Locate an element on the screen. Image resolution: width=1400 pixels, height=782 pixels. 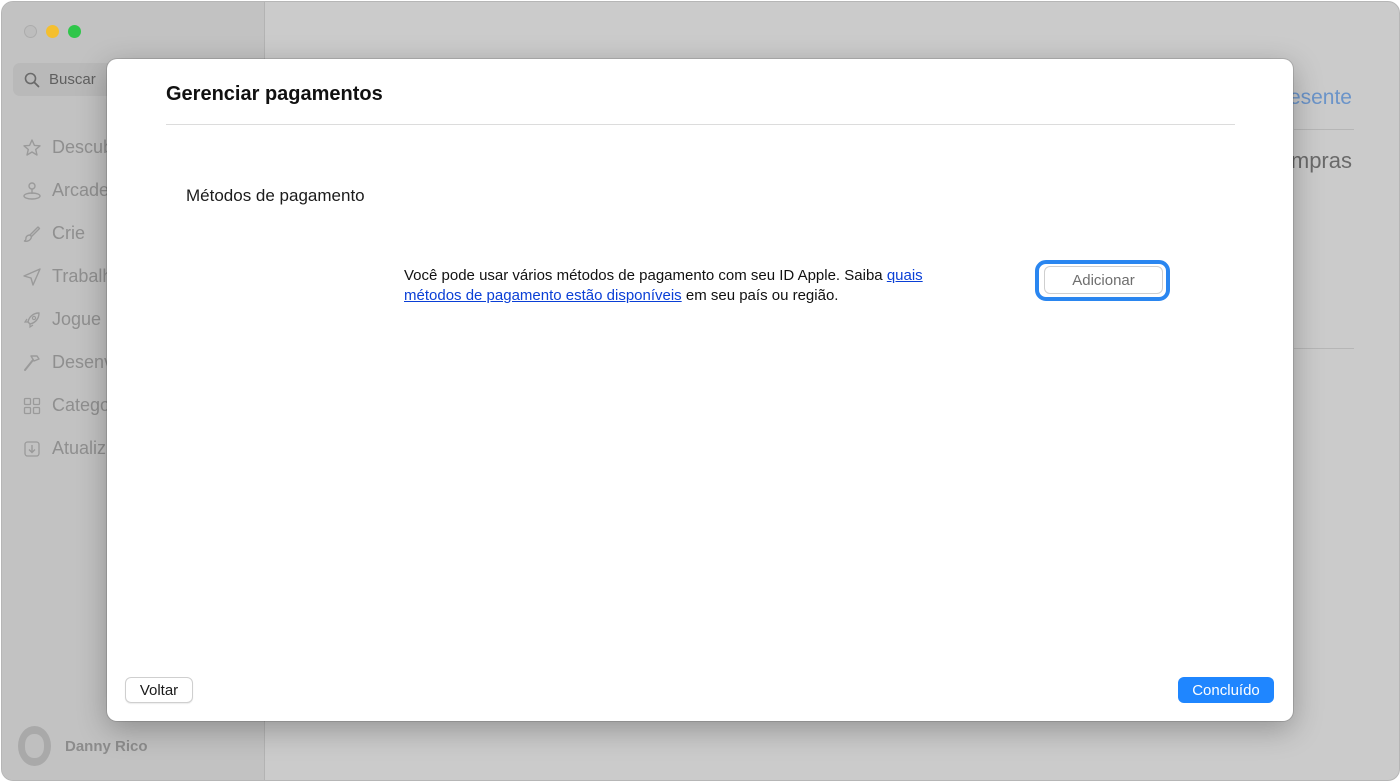
sidebar-item-label: Jogue is located at coordinates (77, 319).